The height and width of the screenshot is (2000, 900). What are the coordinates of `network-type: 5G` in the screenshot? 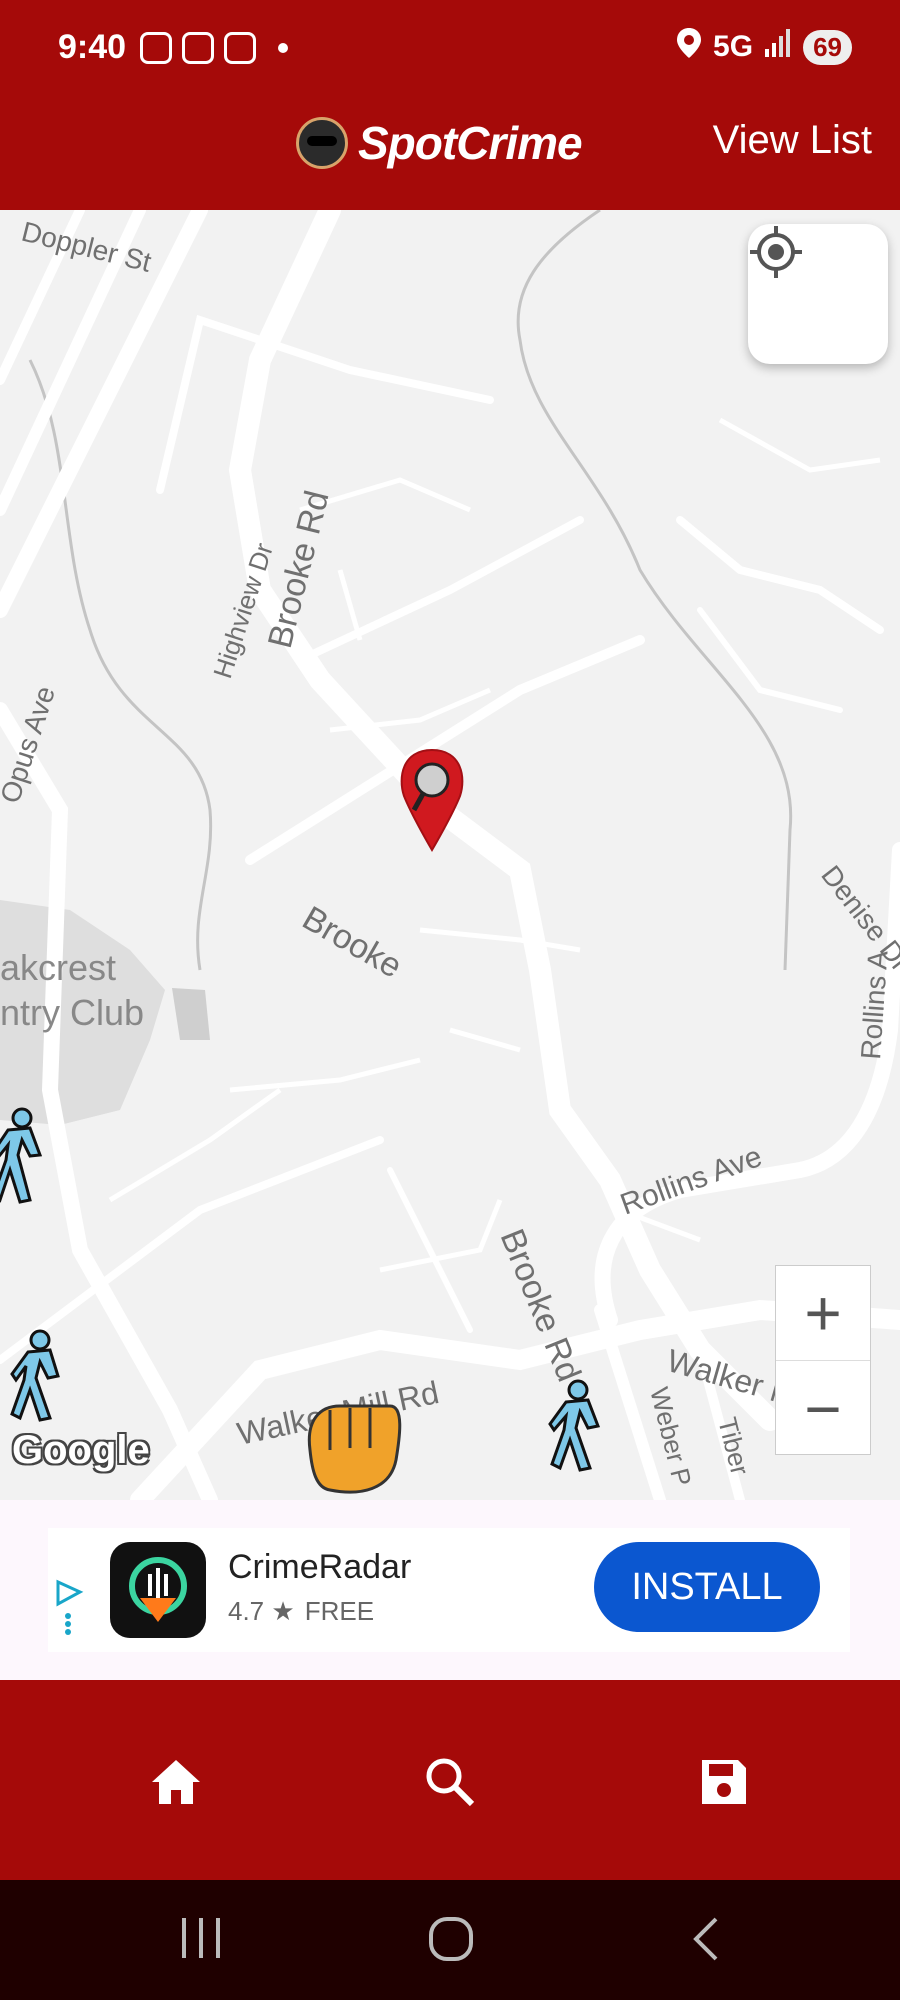 It's located at (733, 46).